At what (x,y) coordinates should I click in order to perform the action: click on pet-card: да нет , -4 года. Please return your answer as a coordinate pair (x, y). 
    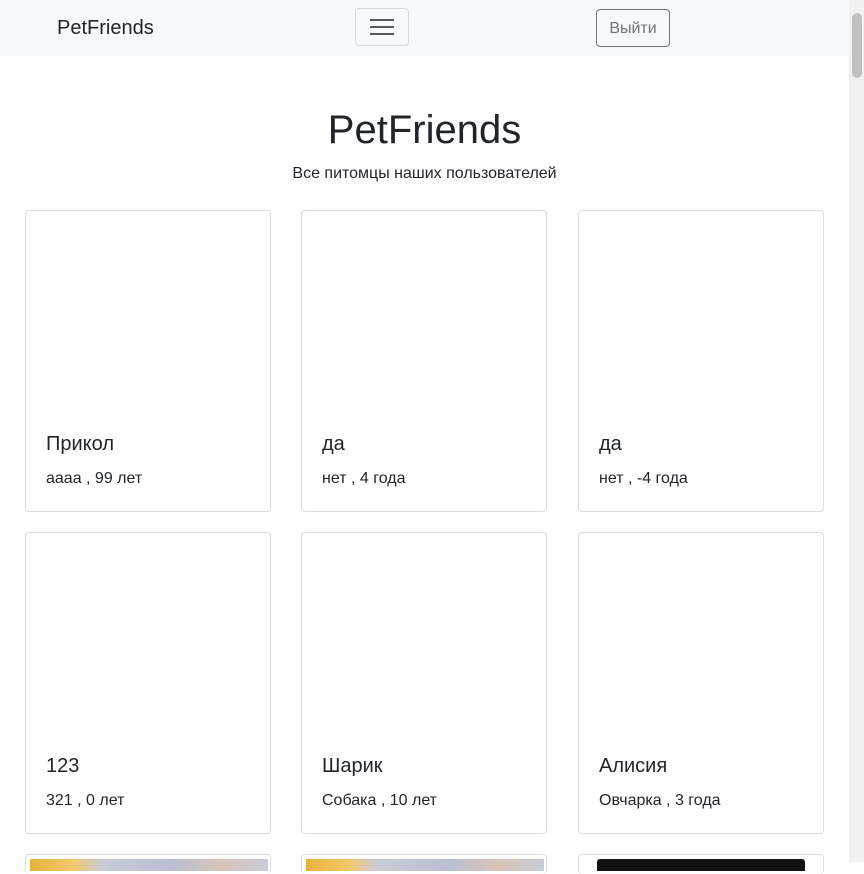
    Looking at the image, I should click on (701, 361).